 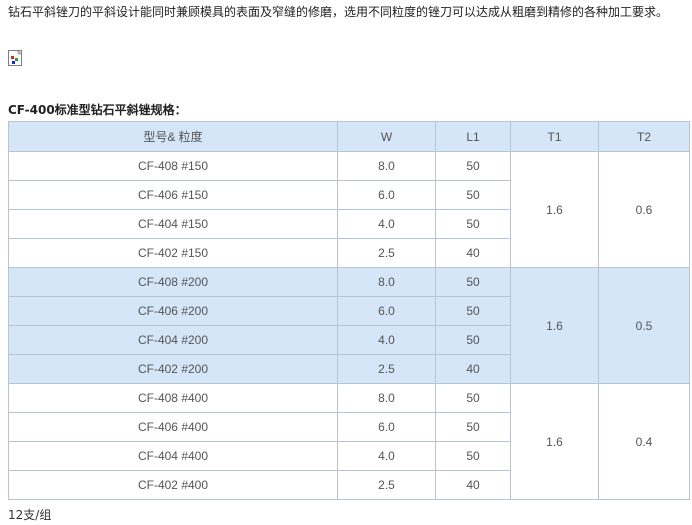 What do you see at coordinates (644, 441) in the screenshot?
I see `cell-t2: 0.4` at bounding box center [644, 441].